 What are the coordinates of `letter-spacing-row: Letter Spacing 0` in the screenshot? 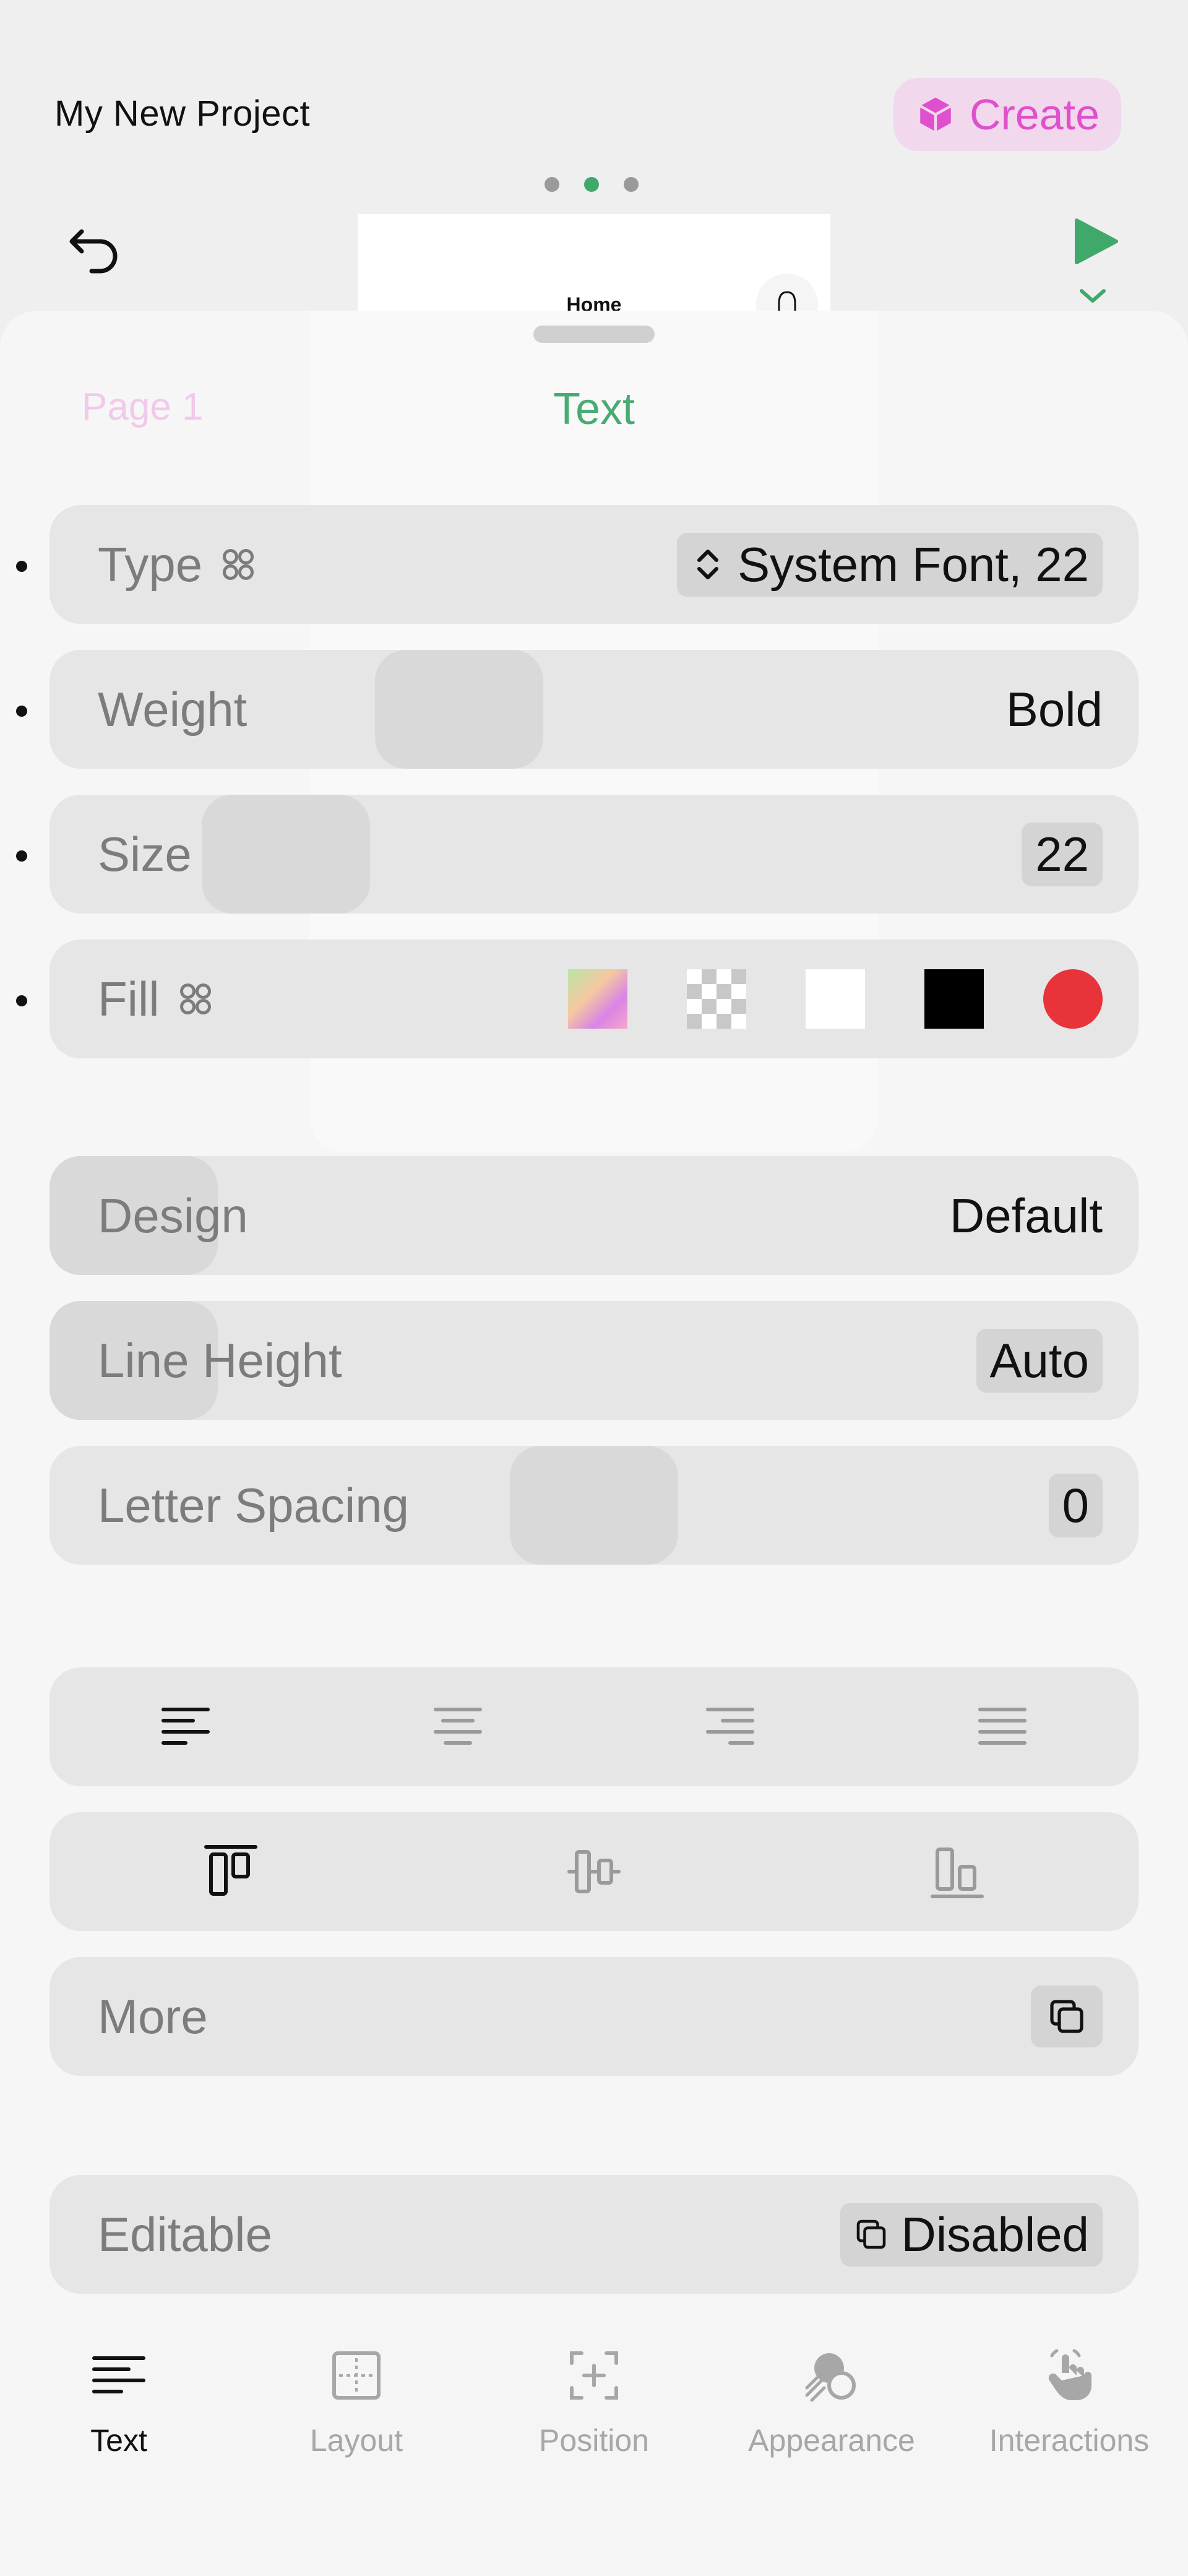 It's located at (594, 1505).